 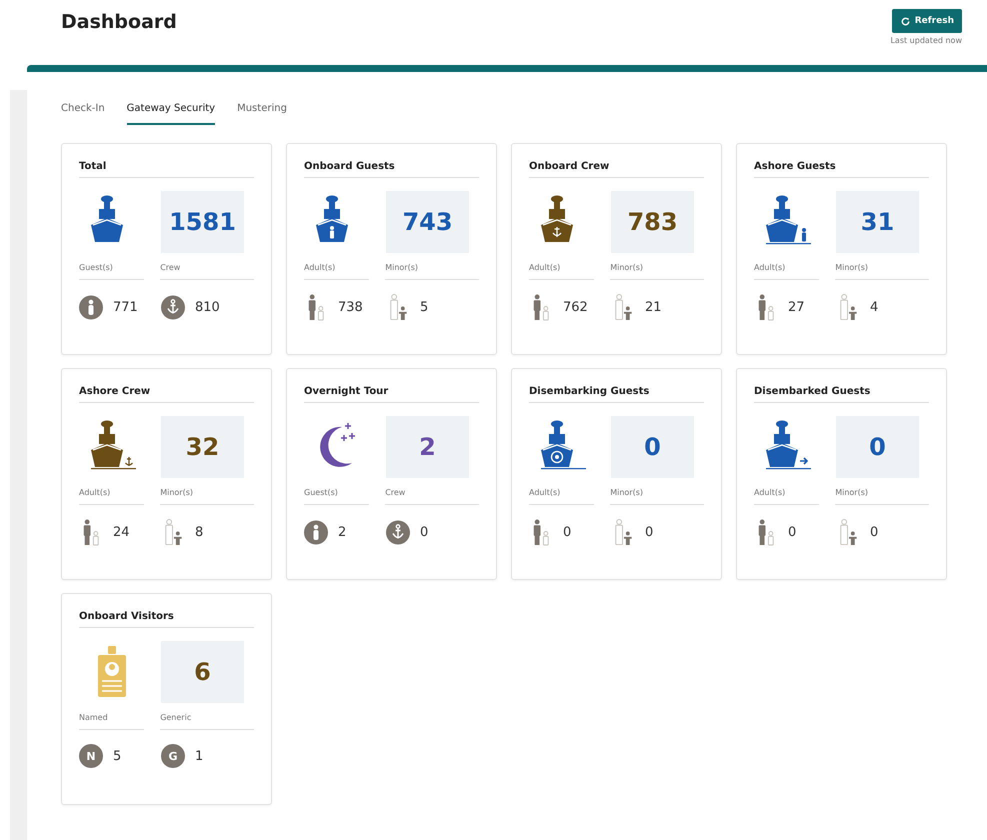 I want to click on stat-value: 2, so click(x=342, y=532).